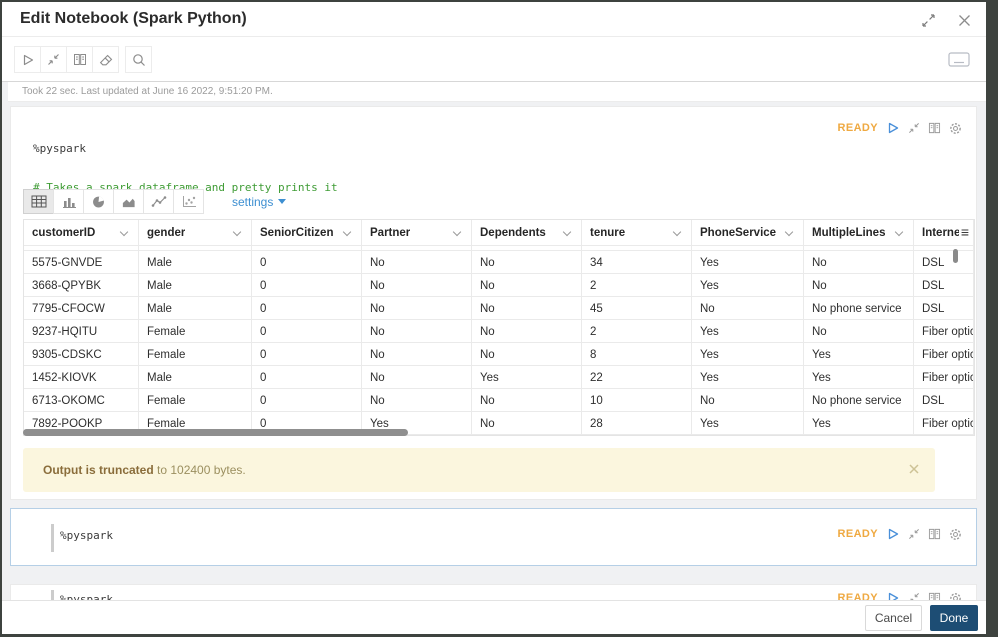  What do you see at coordinates (513, 233) in the screenshot?
I see `column-header-label: Dependents` at bounding box center [513, 233].